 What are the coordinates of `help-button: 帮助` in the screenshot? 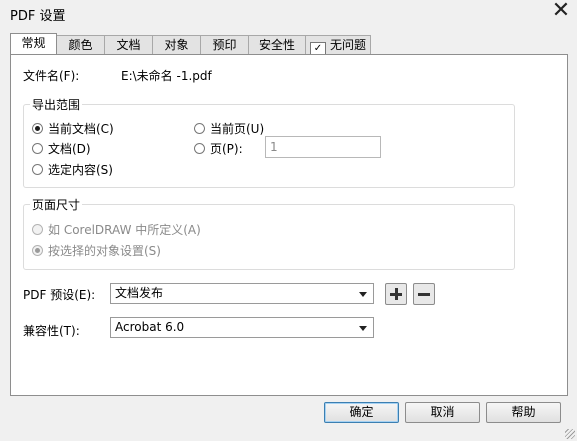 It's located at (523, 412).